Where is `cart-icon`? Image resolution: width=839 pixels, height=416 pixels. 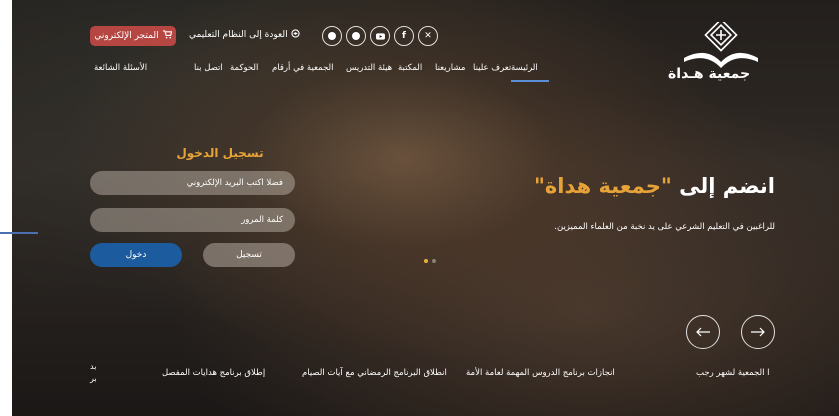 cart-icon is located at coordinates (167, 36).